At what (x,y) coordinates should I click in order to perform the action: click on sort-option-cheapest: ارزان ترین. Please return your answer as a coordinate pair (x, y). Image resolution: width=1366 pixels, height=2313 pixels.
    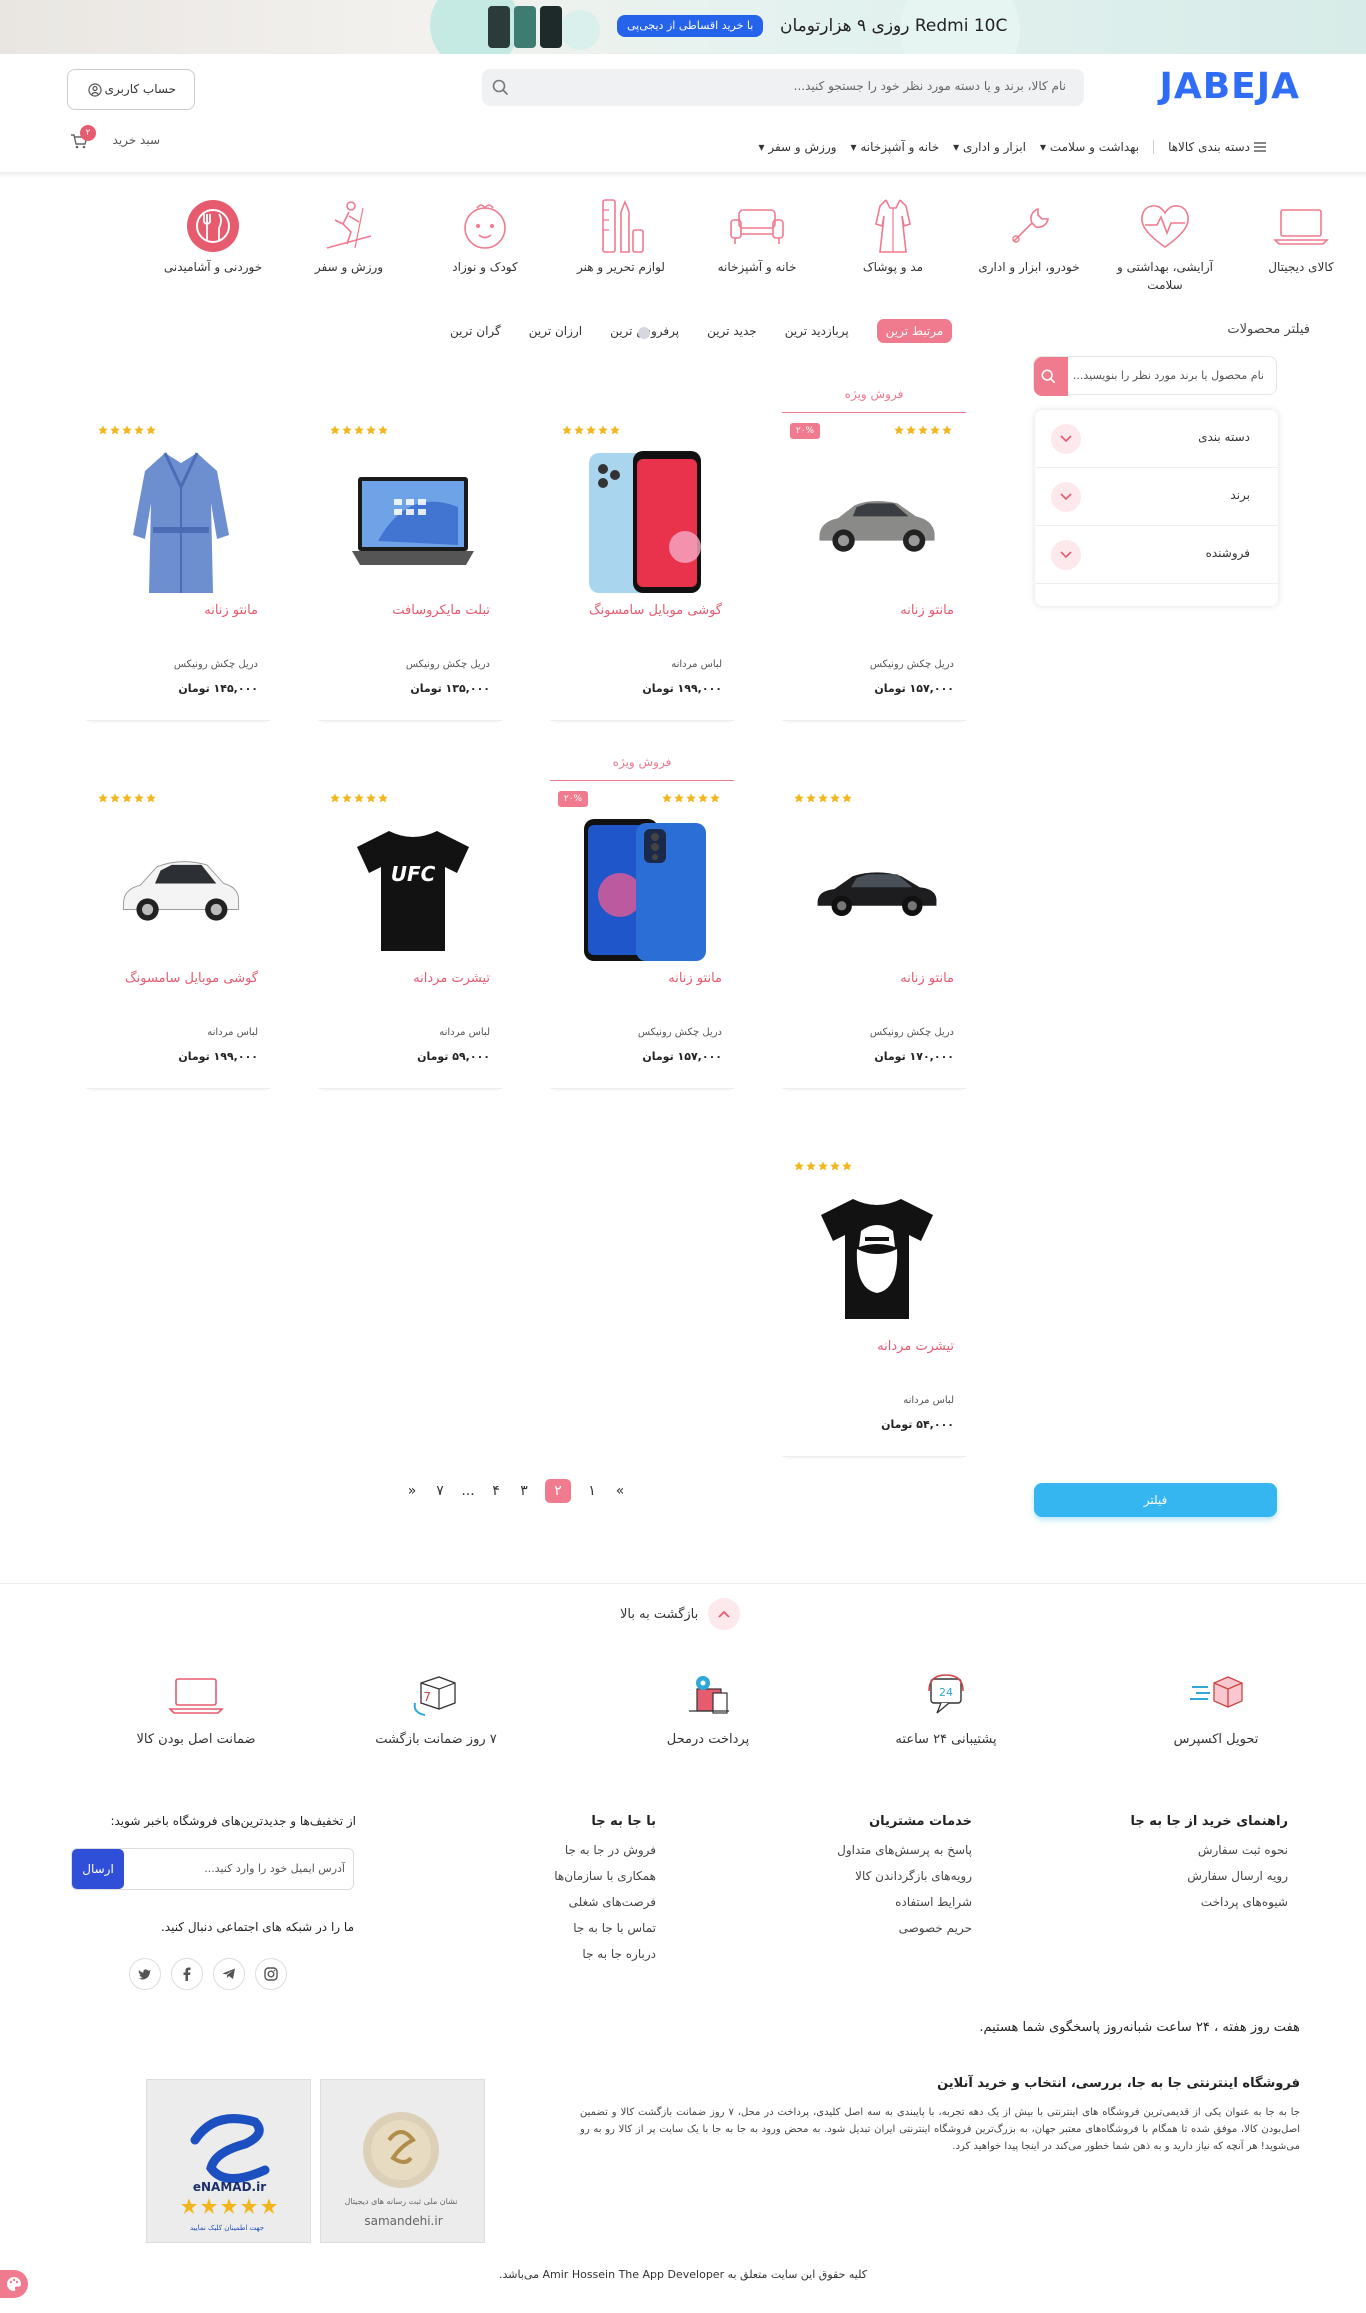
    Looking at the image, I should click on (555, 331).